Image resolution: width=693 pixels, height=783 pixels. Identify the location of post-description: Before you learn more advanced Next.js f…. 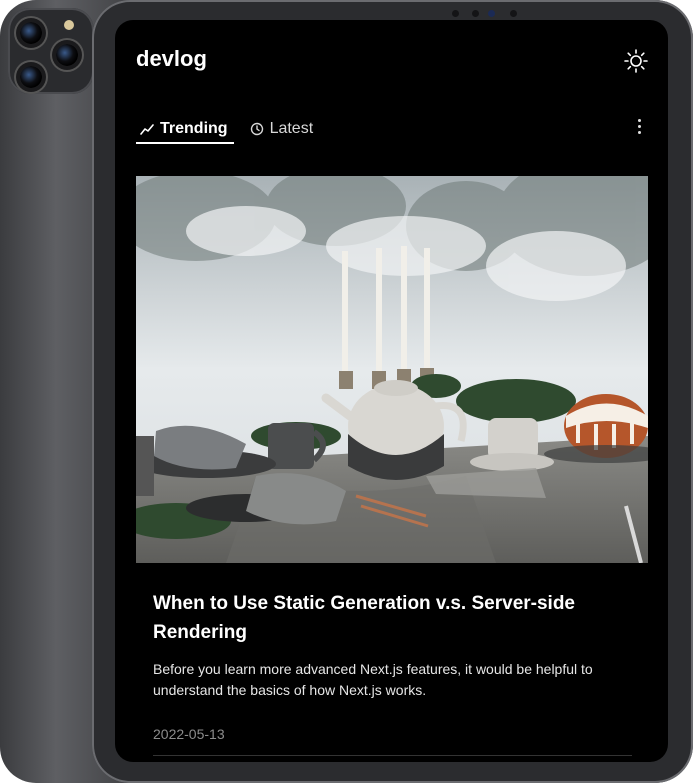
(373, 679).